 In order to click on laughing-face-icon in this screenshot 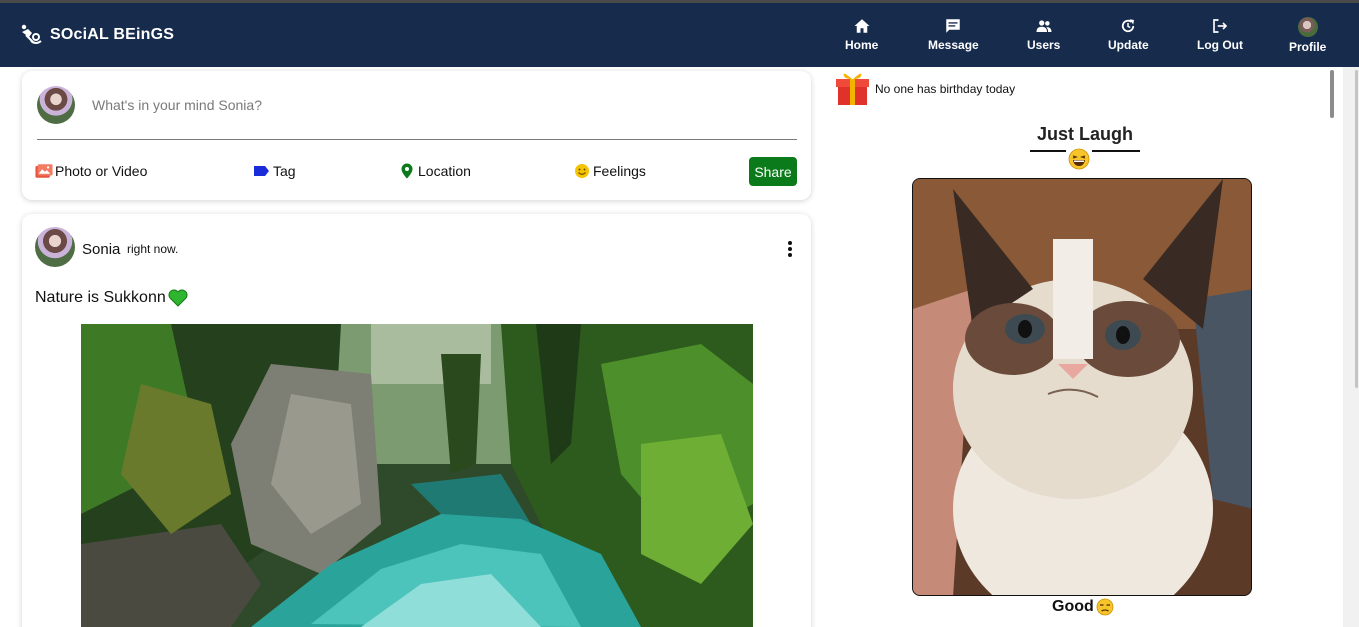, I will do `click(1079, 159)`.